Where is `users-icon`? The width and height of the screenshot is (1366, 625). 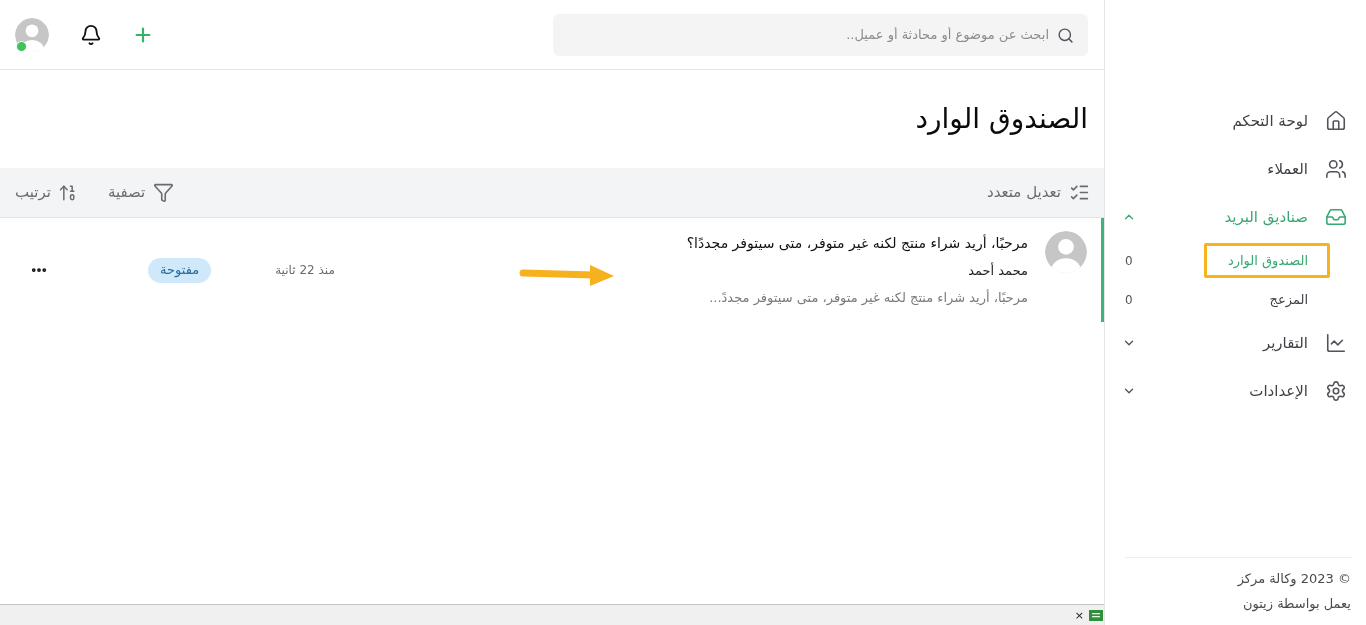 users-icon is located at coordinates (1336, 169).